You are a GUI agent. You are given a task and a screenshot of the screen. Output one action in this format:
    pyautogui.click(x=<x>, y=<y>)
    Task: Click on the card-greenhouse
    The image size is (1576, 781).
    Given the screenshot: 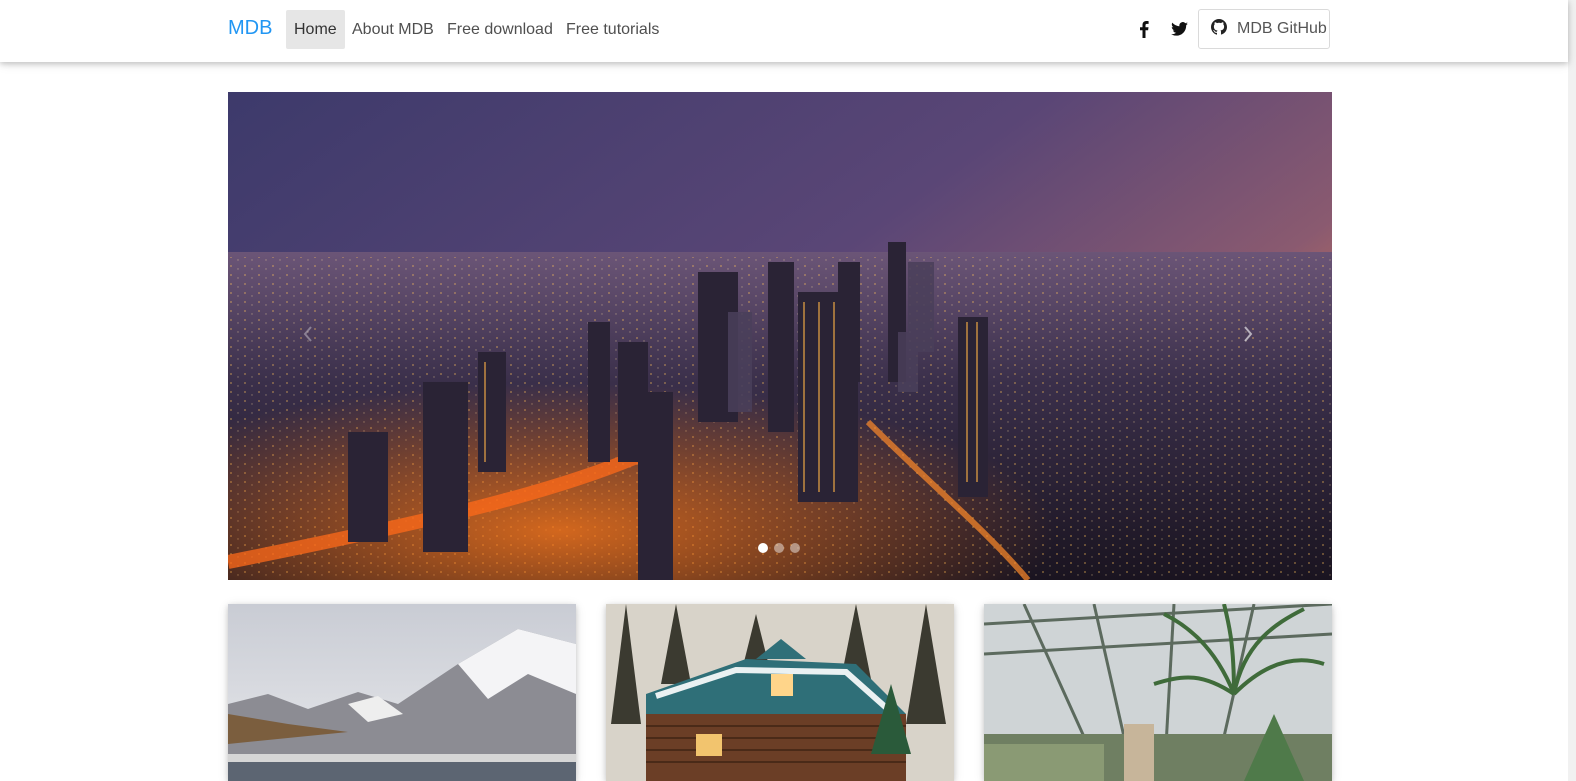 What is the action you would take?
    pyautogui.click(x=1158, y=692)
    